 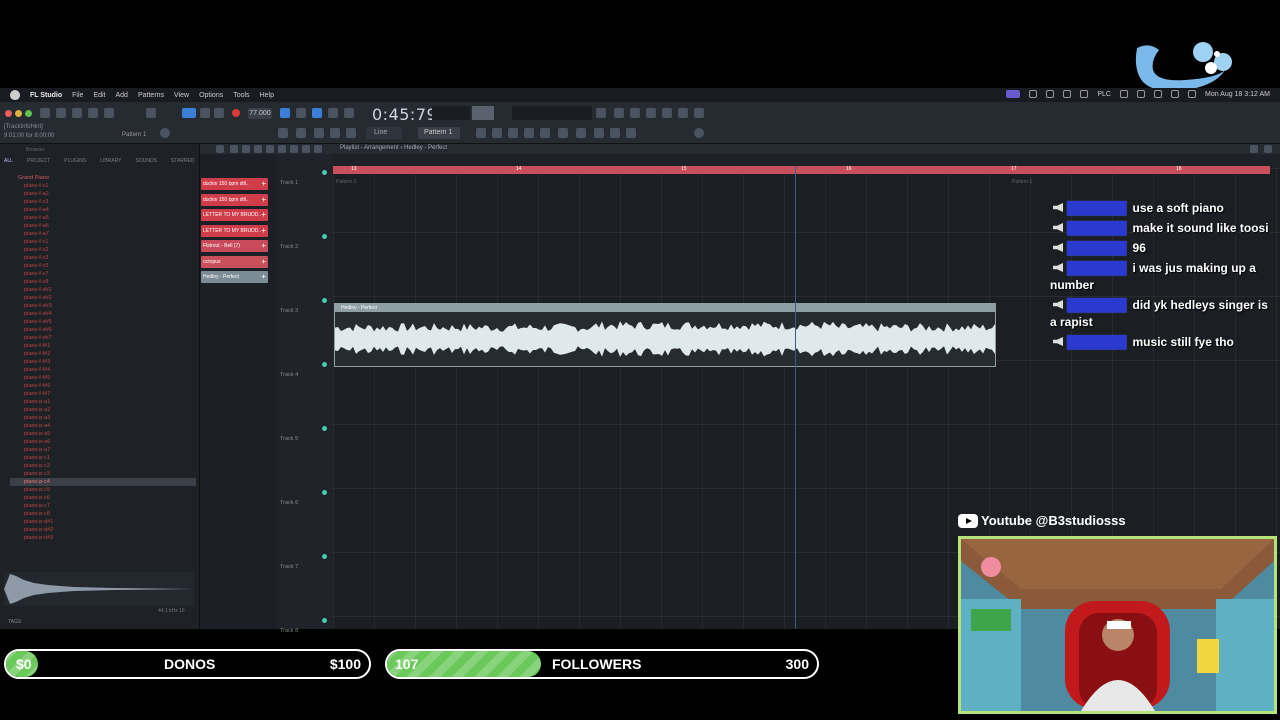 I want to click on plugin-picker-button, so click(x=545, y=133).